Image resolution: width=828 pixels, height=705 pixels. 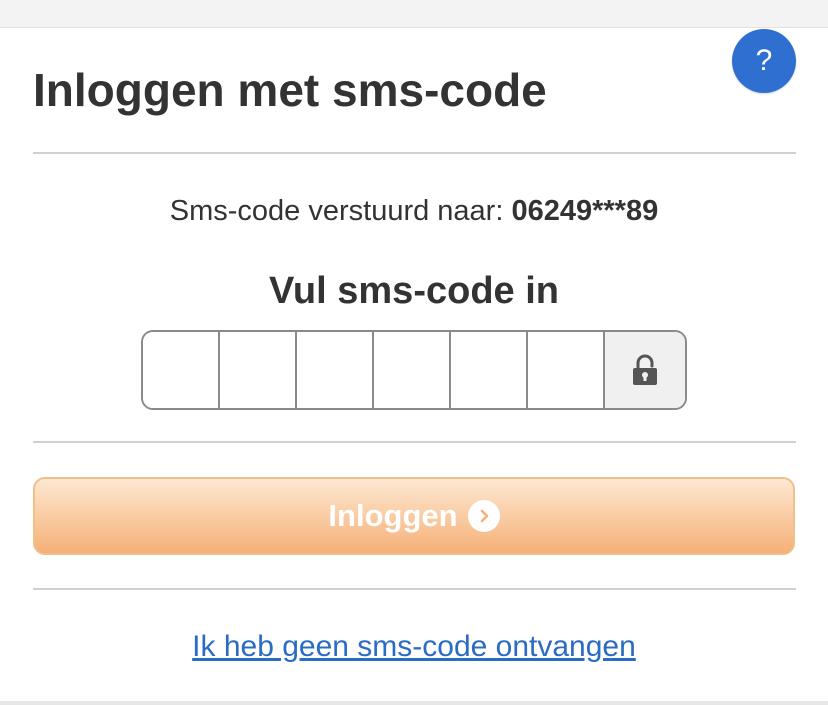 I want to click on sms-sent-label: Sms-code verstuurd naar:, so click(x=336, y=211).